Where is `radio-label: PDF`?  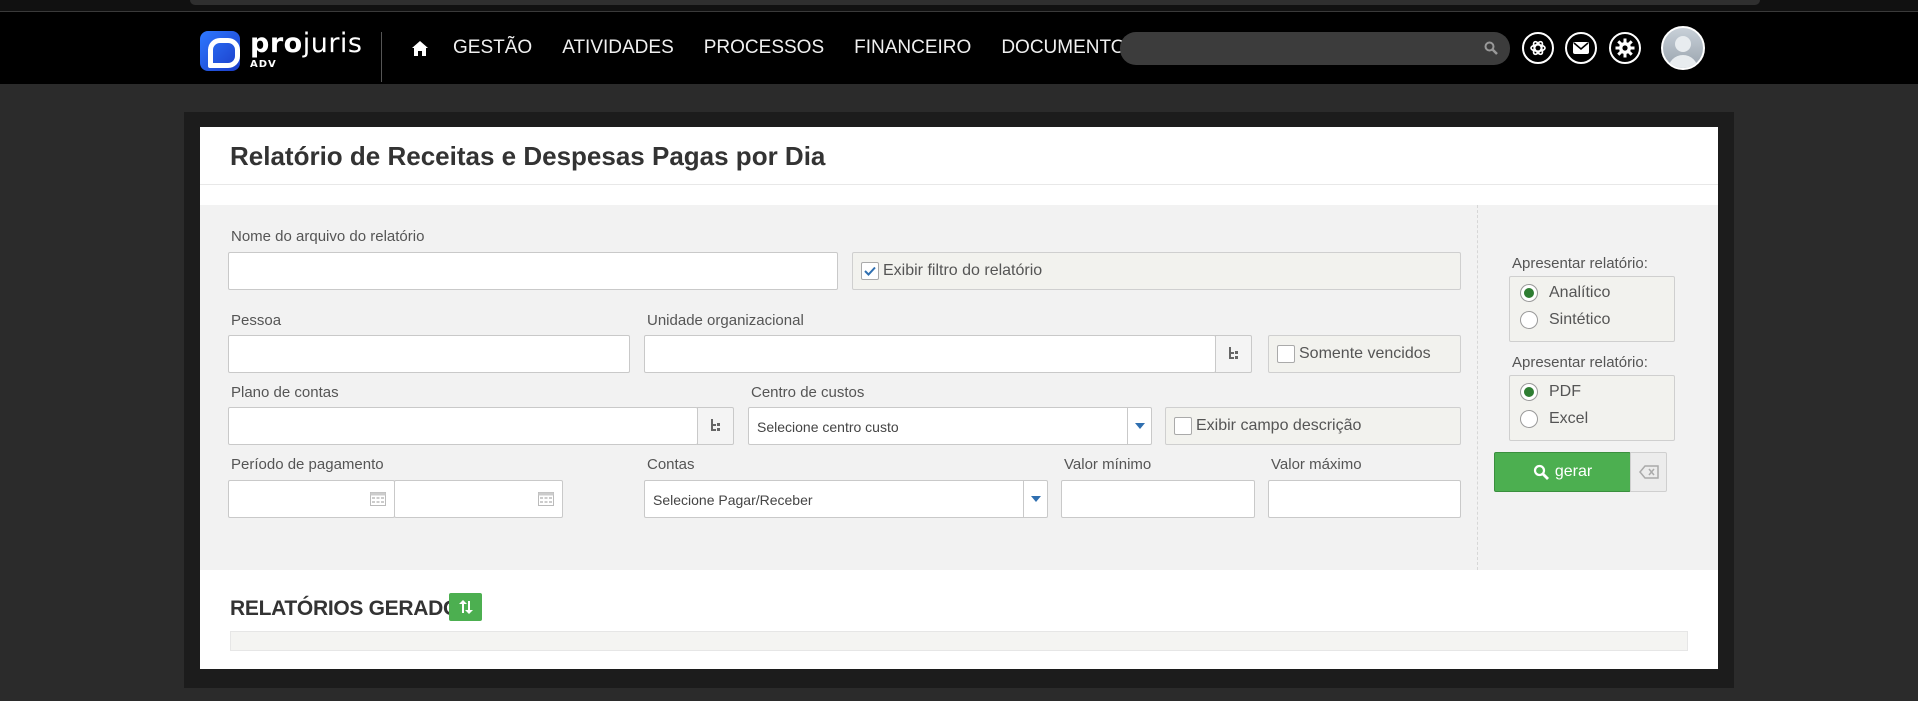 radio-label: PDF is located at coordinates (1565, 391).